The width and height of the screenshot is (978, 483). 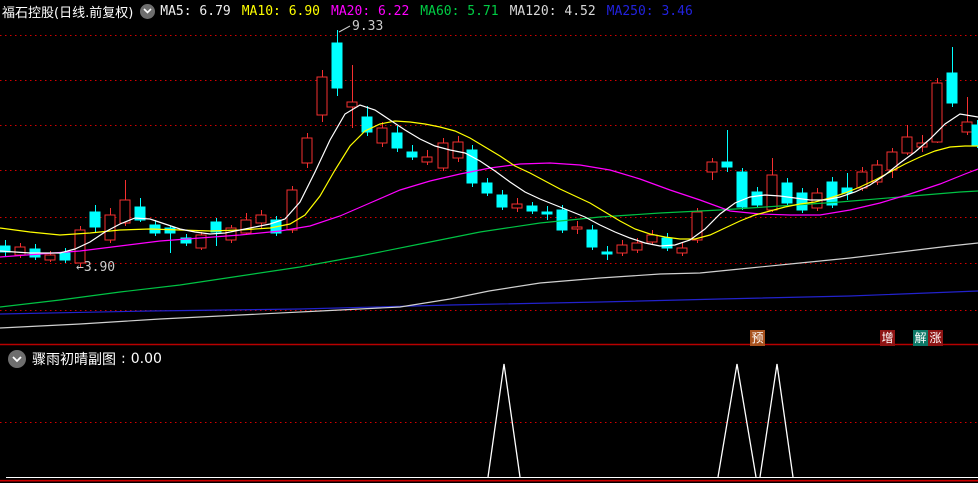 What do you see at coordinates (935, 338) in the screenshot?
I see `badge-zhang: 涨` at bounding box center [935, 338].